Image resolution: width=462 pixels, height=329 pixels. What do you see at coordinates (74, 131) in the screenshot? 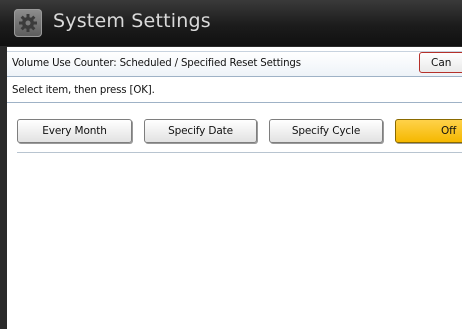
I see `option-every-month-button: Every Month` at bounding box center [74, 131].